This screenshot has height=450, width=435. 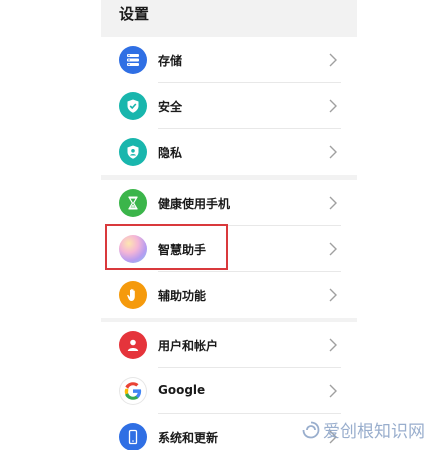 What do you see at coordinates (133, 203) in the screenshot?
I see `hourglass-icon` at bounding box center [133, 203].